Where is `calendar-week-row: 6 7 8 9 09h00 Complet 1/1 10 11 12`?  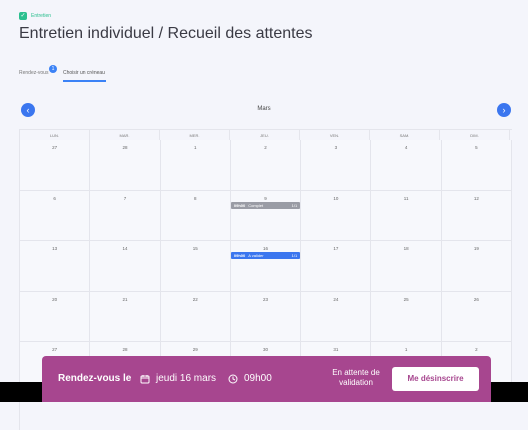
calendar-week-row: 6 7 8 9 09h00 Complet 1/1 10 11 12 is located at coordinates (266, 215).